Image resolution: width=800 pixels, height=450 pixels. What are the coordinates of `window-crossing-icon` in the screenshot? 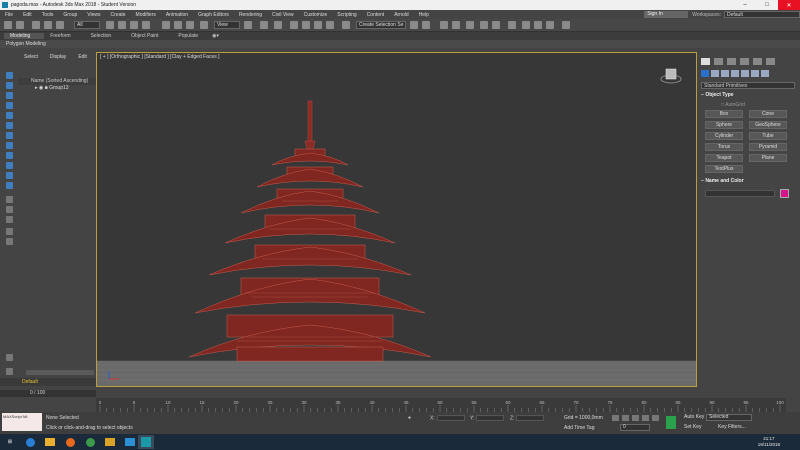 It's located at (146, 25).